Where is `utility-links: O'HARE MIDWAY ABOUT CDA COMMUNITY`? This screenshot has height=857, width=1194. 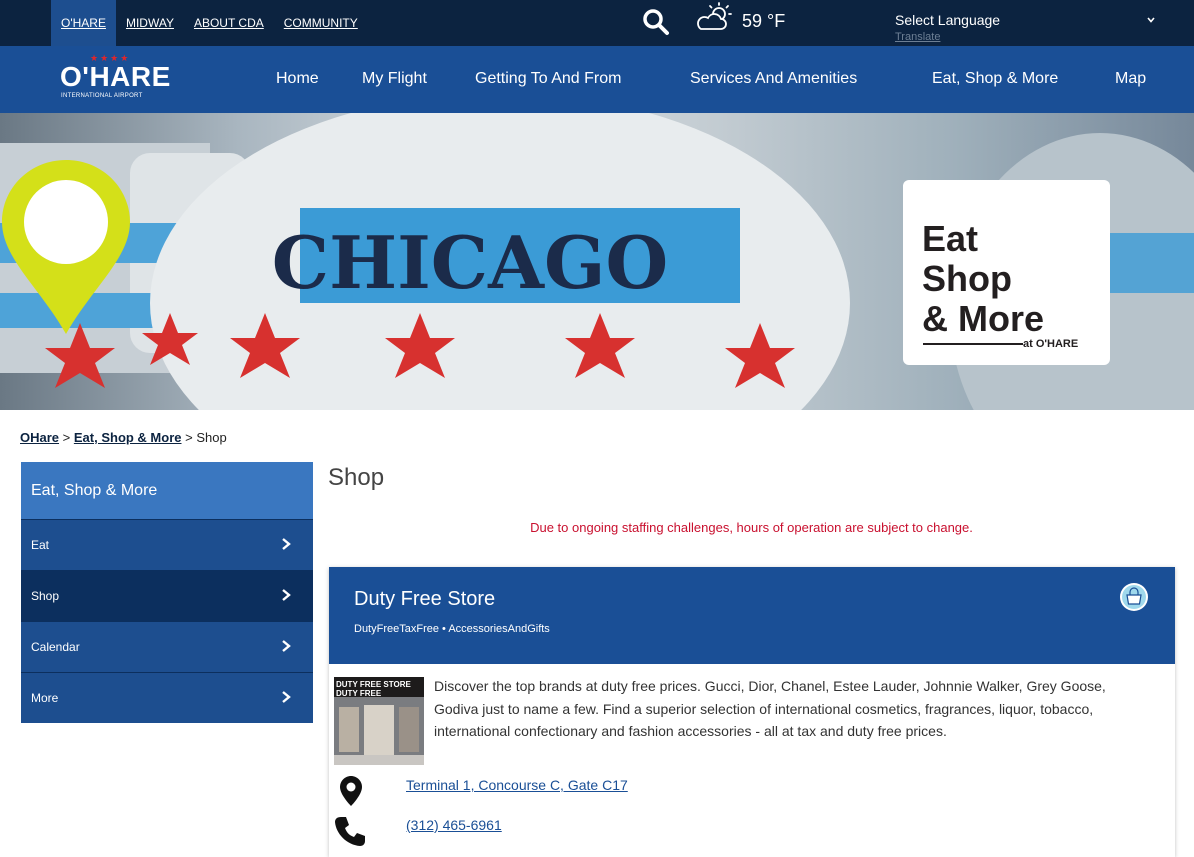 utility-links: O'HARE MIDWAY ABOUT CDA COMMUNITY is located at coordinates (209, 23).